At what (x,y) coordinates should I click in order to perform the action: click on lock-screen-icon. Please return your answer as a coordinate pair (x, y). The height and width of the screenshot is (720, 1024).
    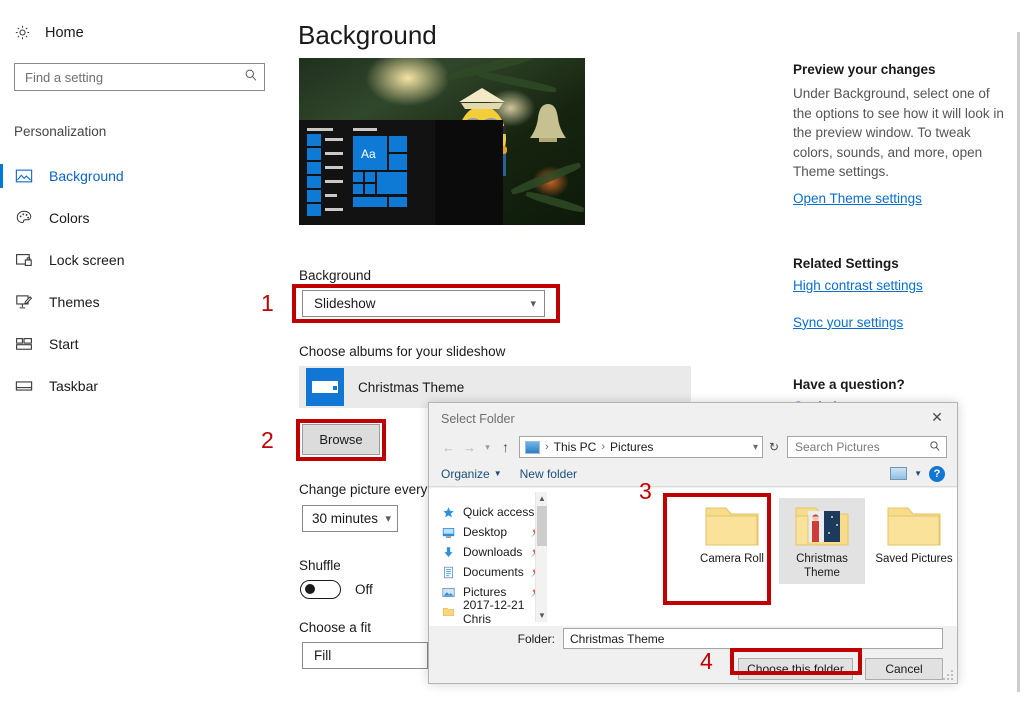
    Looking at the image, I should click on (23, 260).